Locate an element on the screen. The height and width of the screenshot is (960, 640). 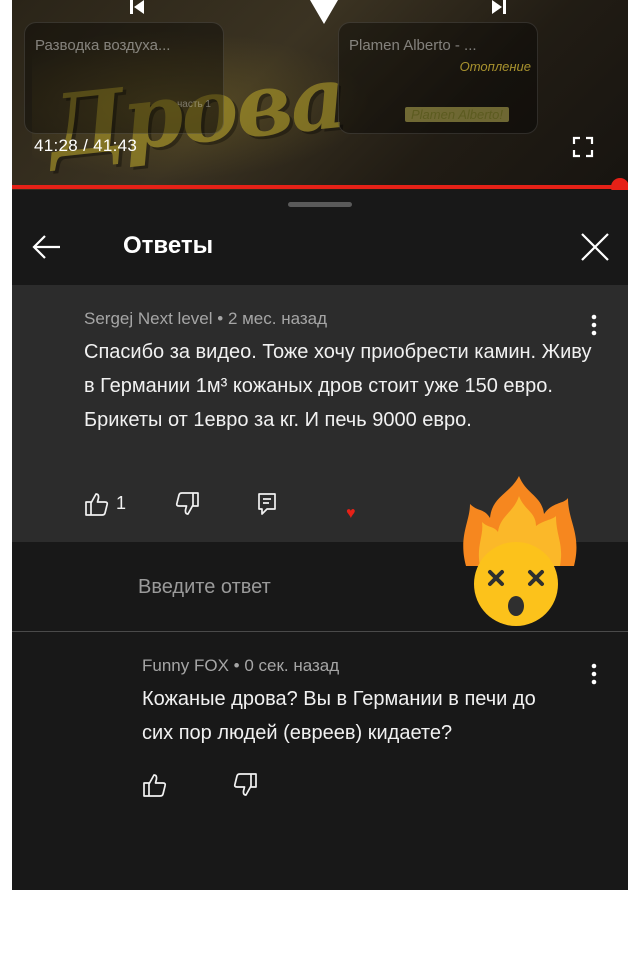
more-vert-icon is located at coordinates (594, 675).